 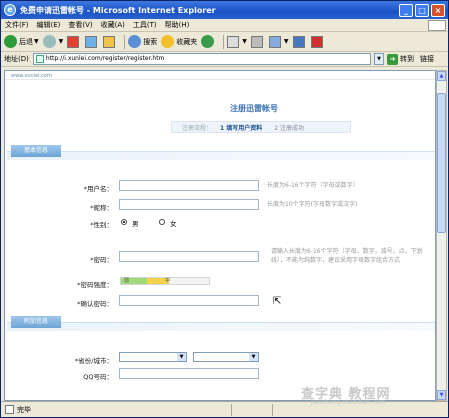 I want to click on go-button: 转到, so click(x=407, y=59).